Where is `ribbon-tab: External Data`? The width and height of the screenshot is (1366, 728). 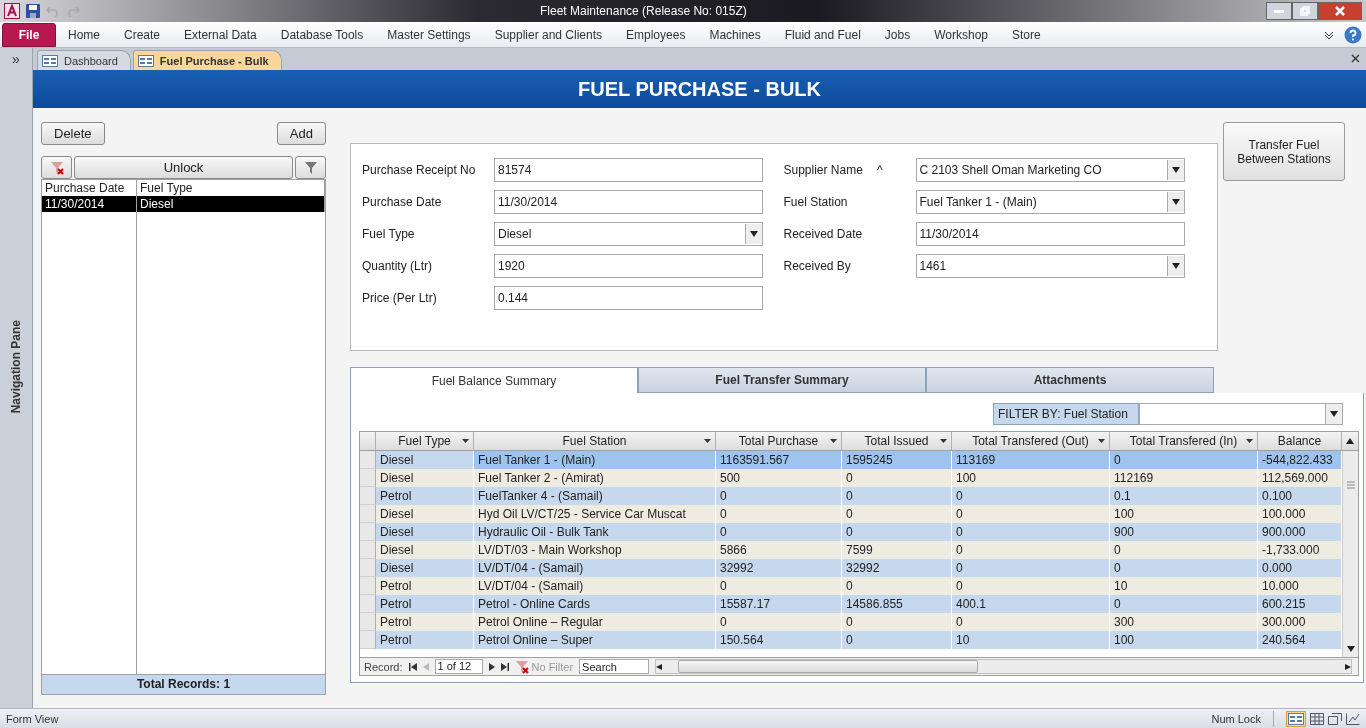
ribbon-tab: External Data is located at coordinates (220, 34).